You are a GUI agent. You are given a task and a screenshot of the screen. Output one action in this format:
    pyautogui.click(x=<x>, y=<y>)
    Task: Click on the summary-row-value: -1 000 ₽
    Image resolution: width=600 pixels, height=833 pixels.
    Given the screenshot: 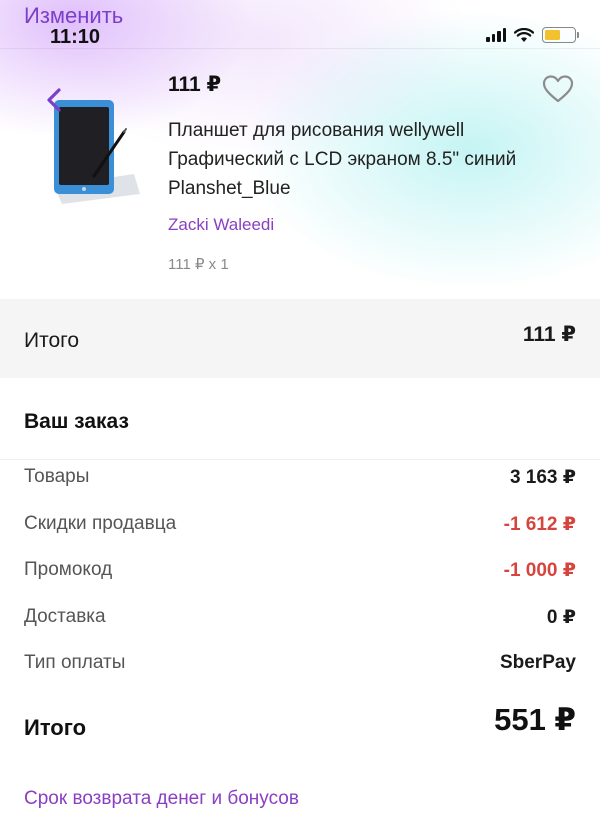 What is the action you would take?
    pyautogui.click(x=539, y=570)
    